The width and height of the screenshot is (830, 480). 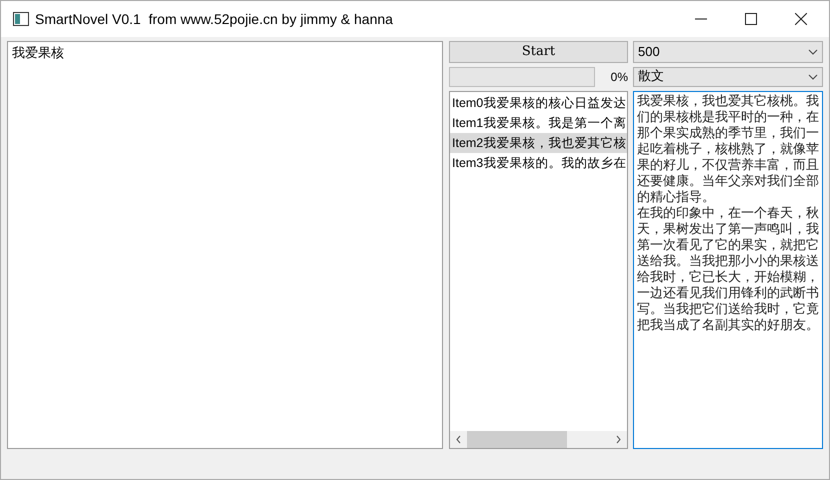 I want to click on minimize-icon, so click(x=701, y=19).